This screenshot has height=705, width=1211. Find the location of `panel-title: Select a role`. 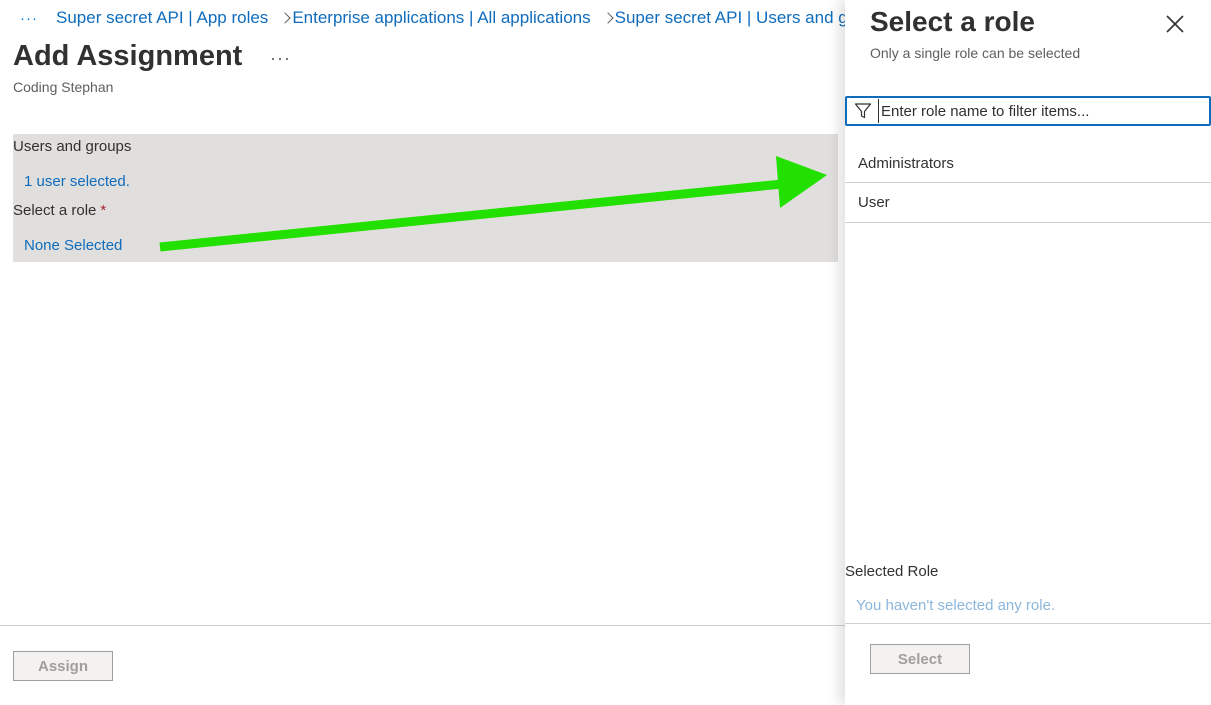

panel-title: Select a role is located at coordinates (952, 21).